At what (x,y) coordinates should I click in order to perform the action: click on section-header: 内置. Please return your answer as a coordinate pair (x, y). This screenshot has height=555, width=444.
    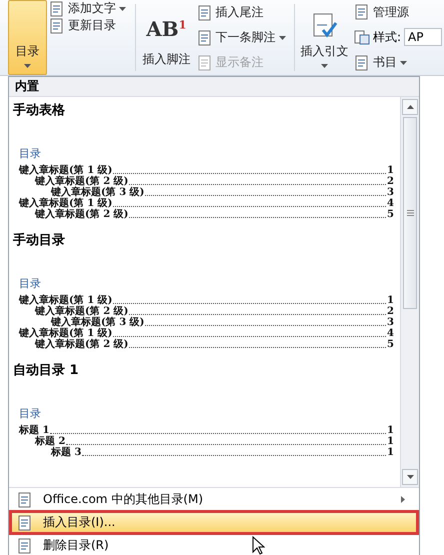
    Looking at the image, I should click on (214, 87).